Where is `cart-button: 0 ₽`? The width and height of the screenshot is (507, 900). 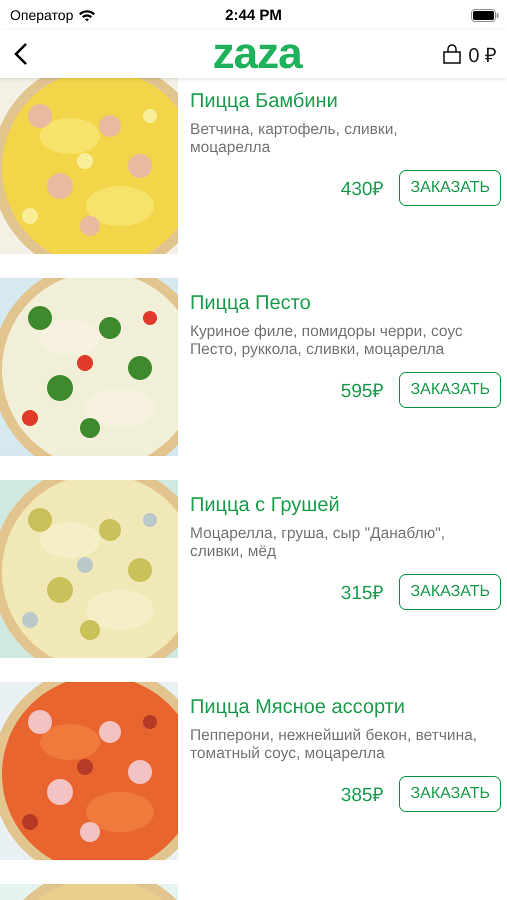
cart-button: 0 ₽ is located at coordinates (469, 54).